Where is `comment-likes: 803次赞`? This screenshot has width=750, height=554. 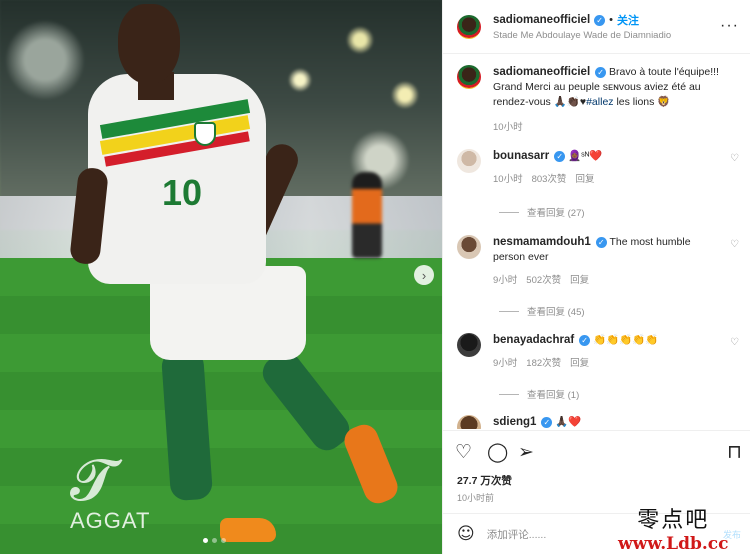 comment-likes: 803次赞 is located at coordinates (549, 179).